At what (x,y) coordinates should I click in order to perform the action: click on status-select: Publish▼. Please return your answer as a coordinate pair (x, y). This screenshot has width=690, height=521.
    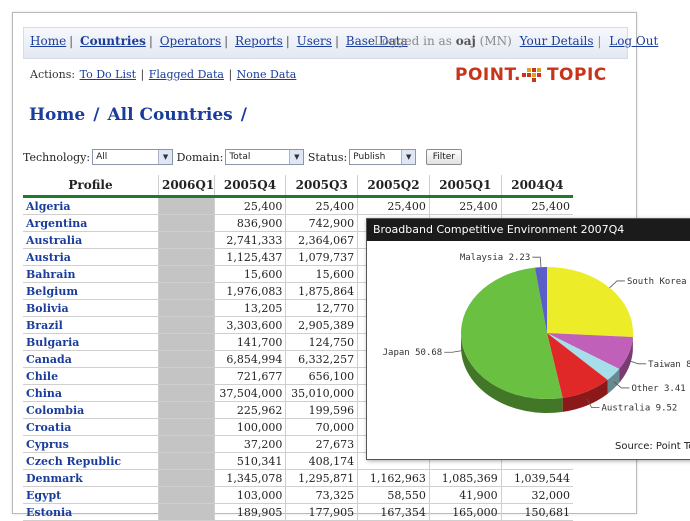
    Looking at the image, I should click on (382, 157).